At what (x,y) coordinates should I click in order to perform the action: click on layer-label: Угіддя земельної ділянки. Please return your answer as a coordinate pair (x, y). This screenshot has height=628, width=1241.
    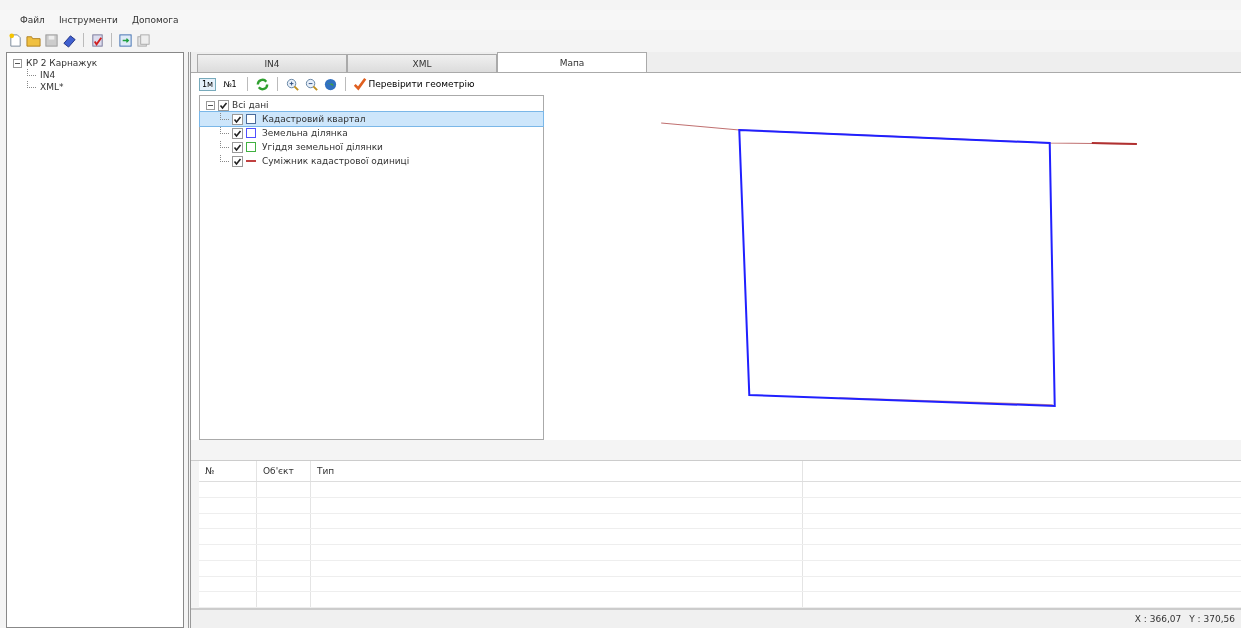
    Looking at the image, I should click on (322, 147).